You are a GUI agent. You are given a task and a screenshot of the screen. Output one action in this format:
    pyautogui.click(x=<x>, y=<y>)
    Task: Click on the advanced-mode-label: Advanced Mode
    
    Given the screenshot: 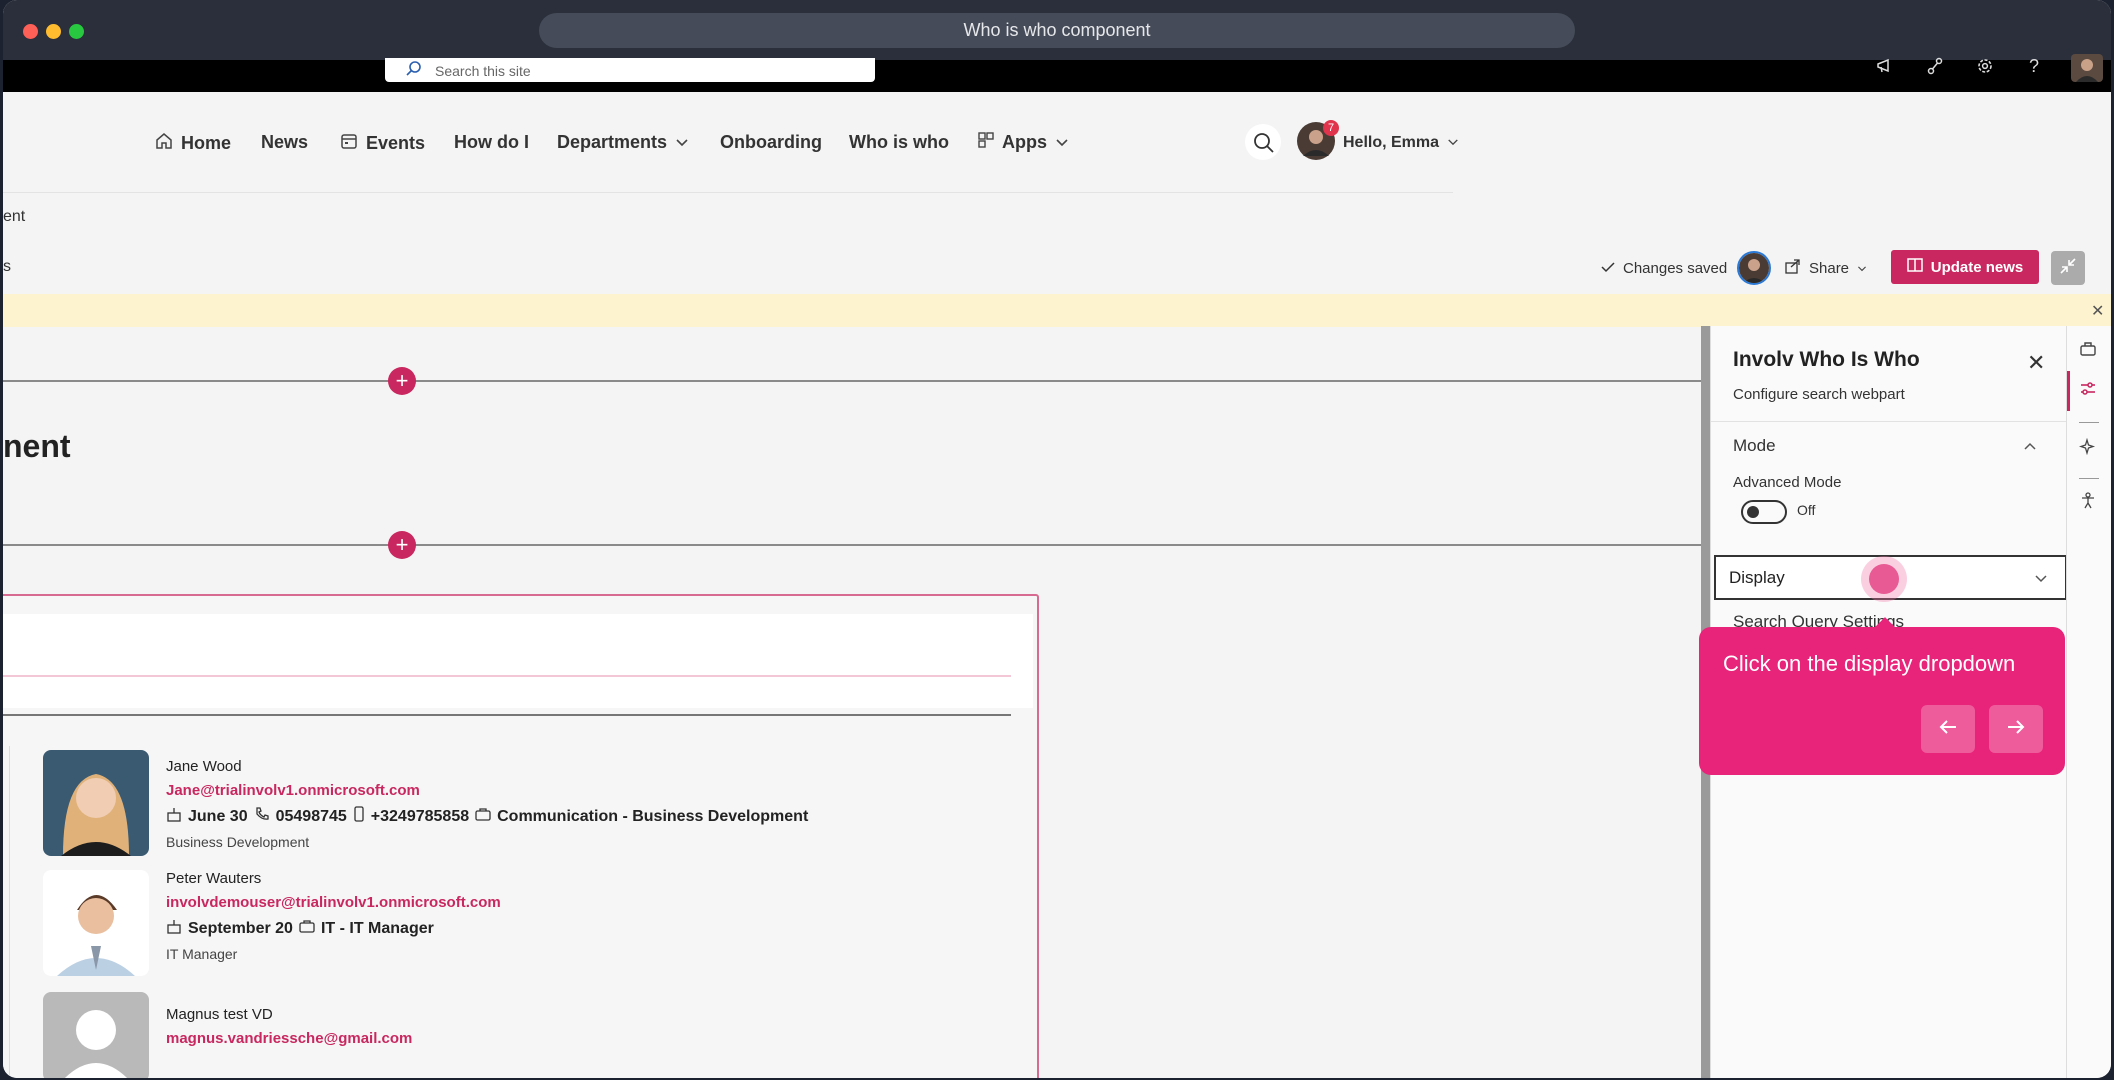 What is the action you would take?
    pyautogui.click(x=1787, y=482)
    